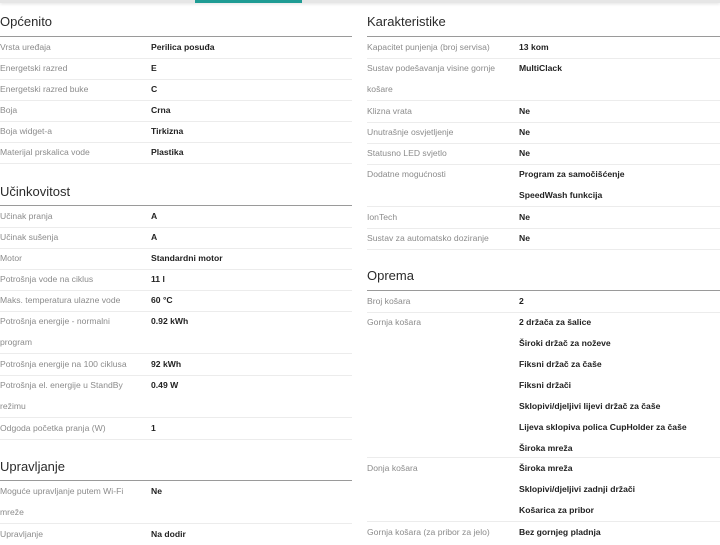 This screenshot has width=720, height=545. What do you see at coordinates (161, 110) in the screenshot?
I see `spec-value: Crna` at bounding box center [161, 110].